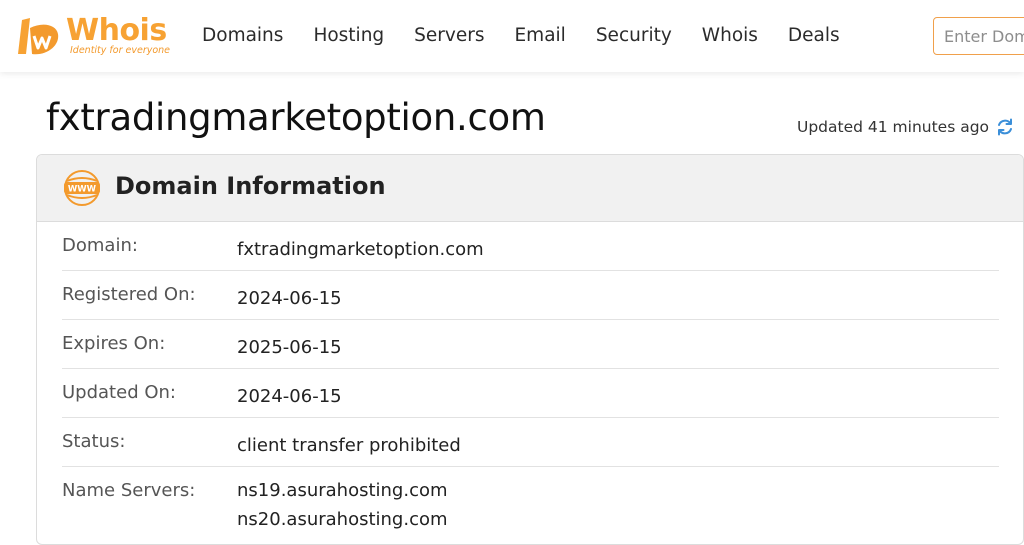 The image size is (1024, 545). What do you see at coordinates (530, 295) in the screenshot?
I see `info-row-registered-on: Registered On: 2024-06-15` at bounding box center [530, 295].